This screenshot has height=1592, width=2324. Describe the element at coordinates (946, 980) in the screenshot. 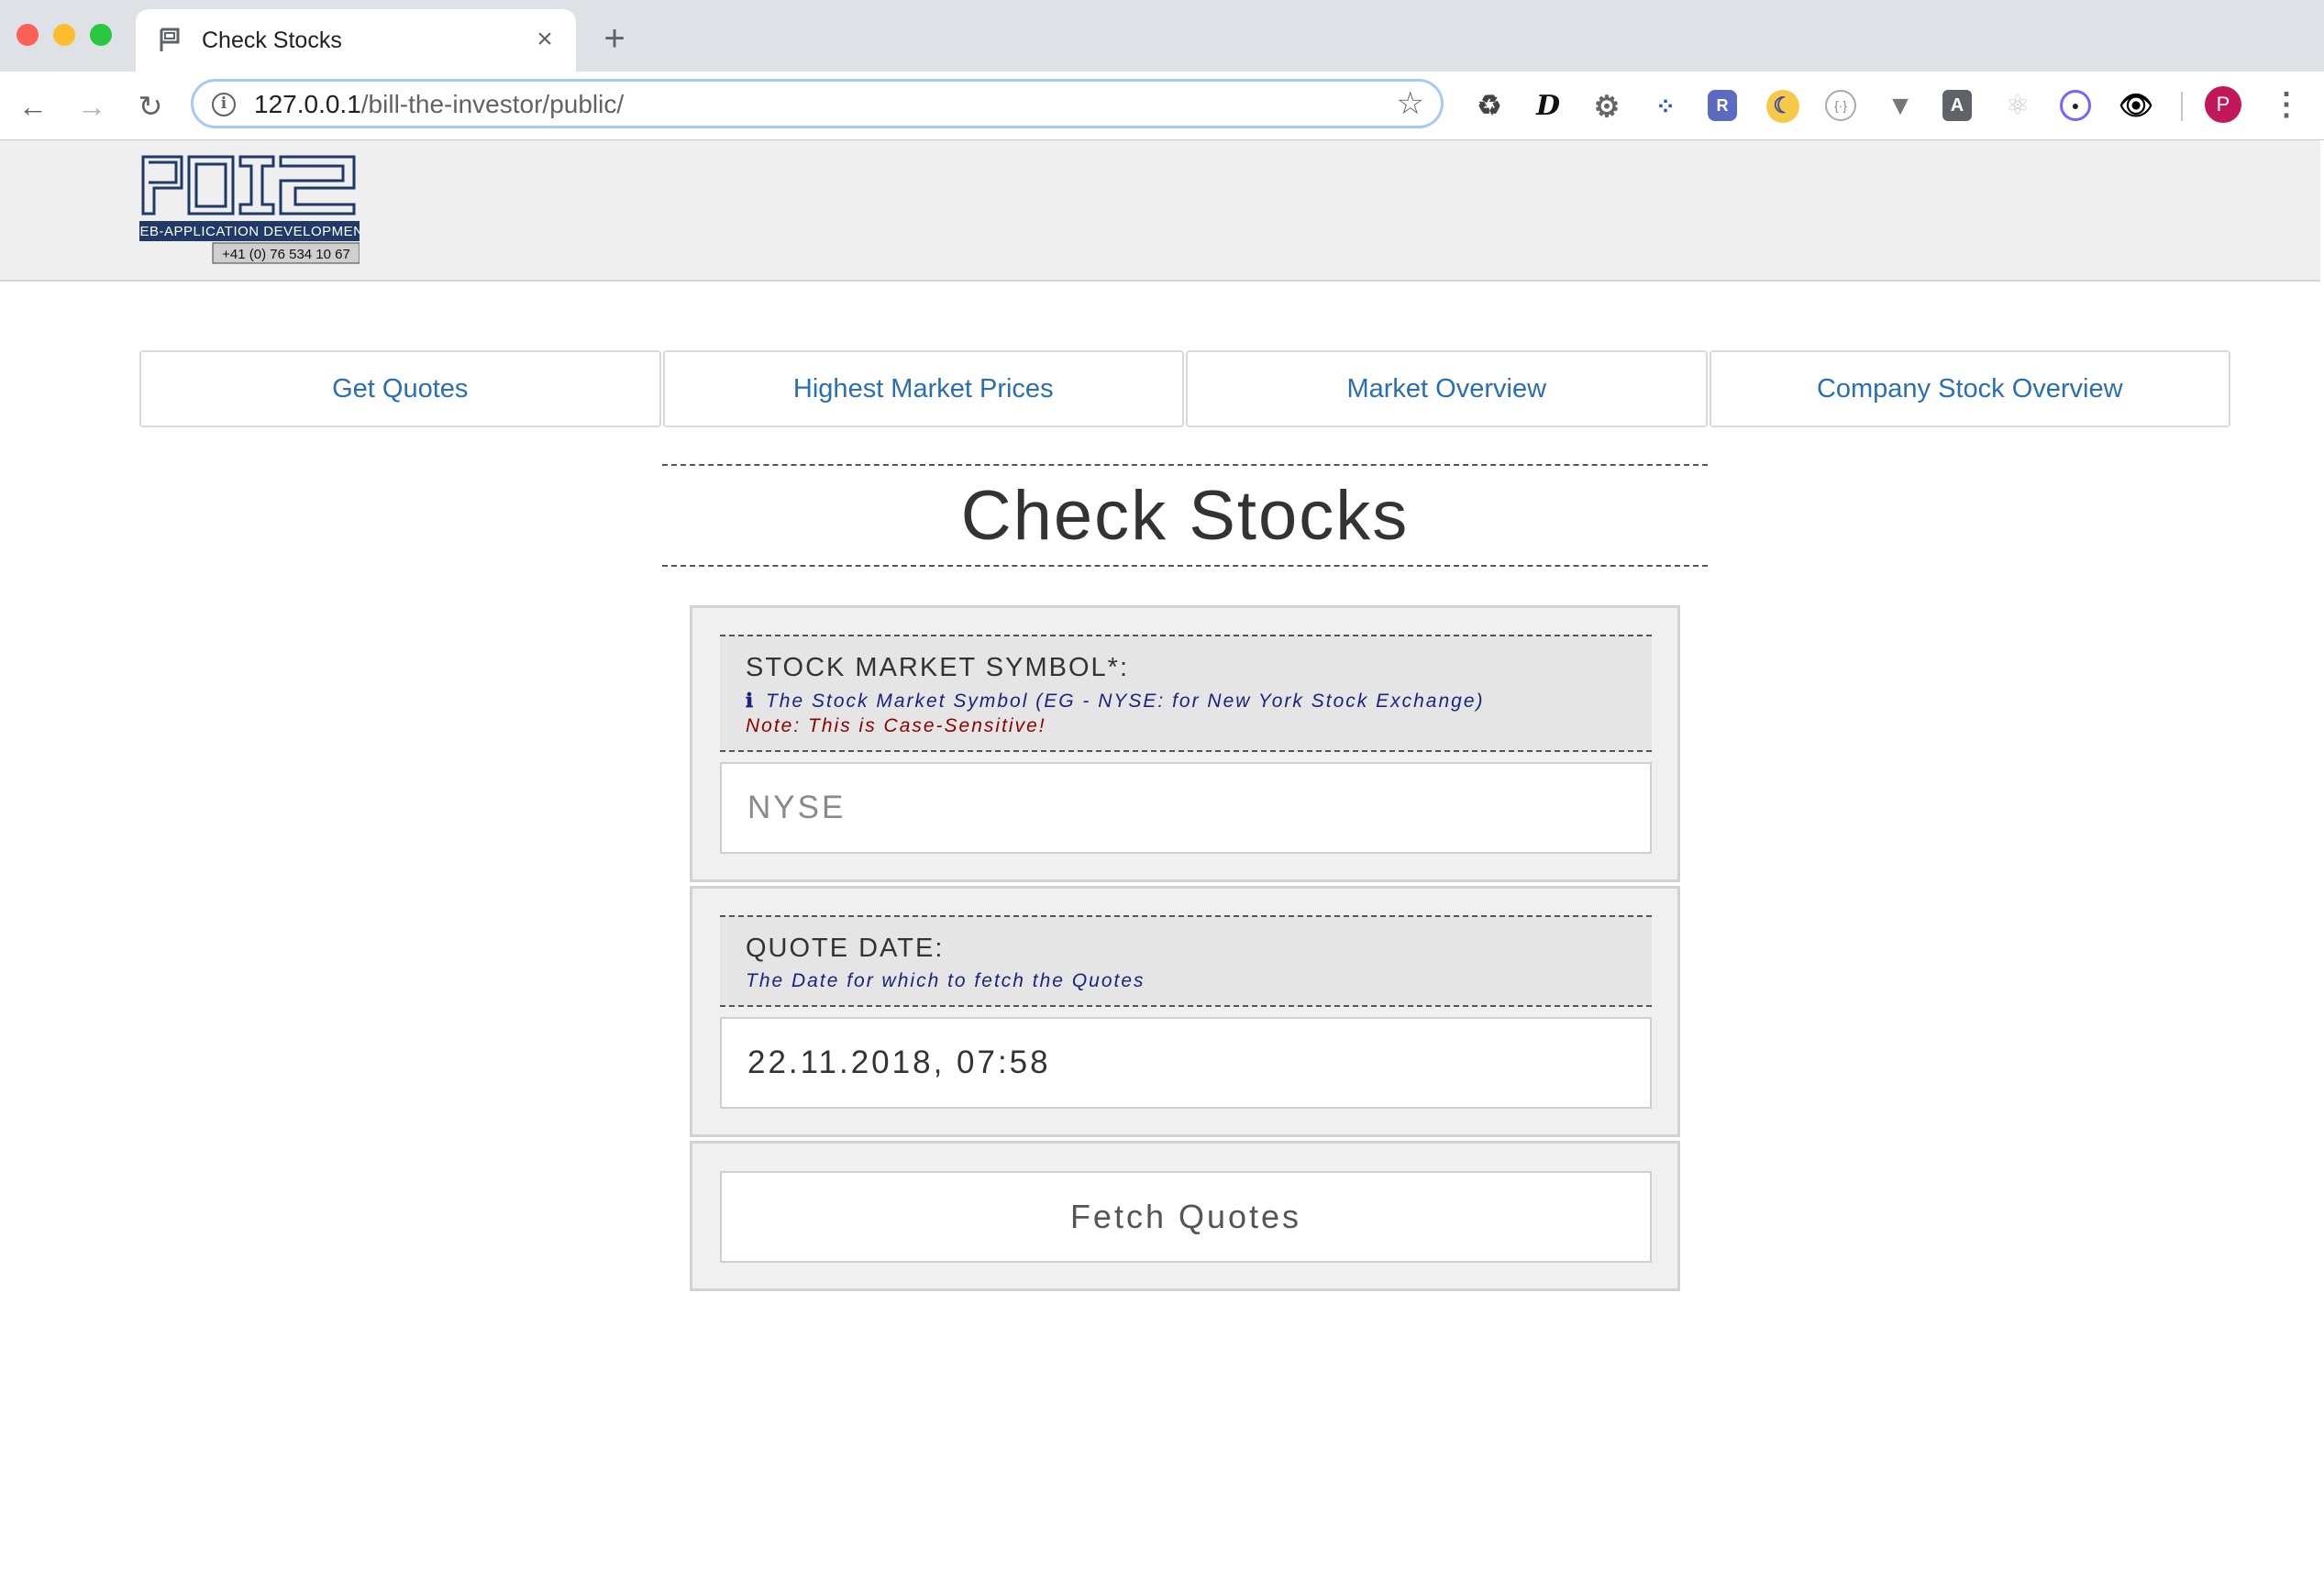

I see `date-hint: The Date for which to fetch the Quotes` at that location.